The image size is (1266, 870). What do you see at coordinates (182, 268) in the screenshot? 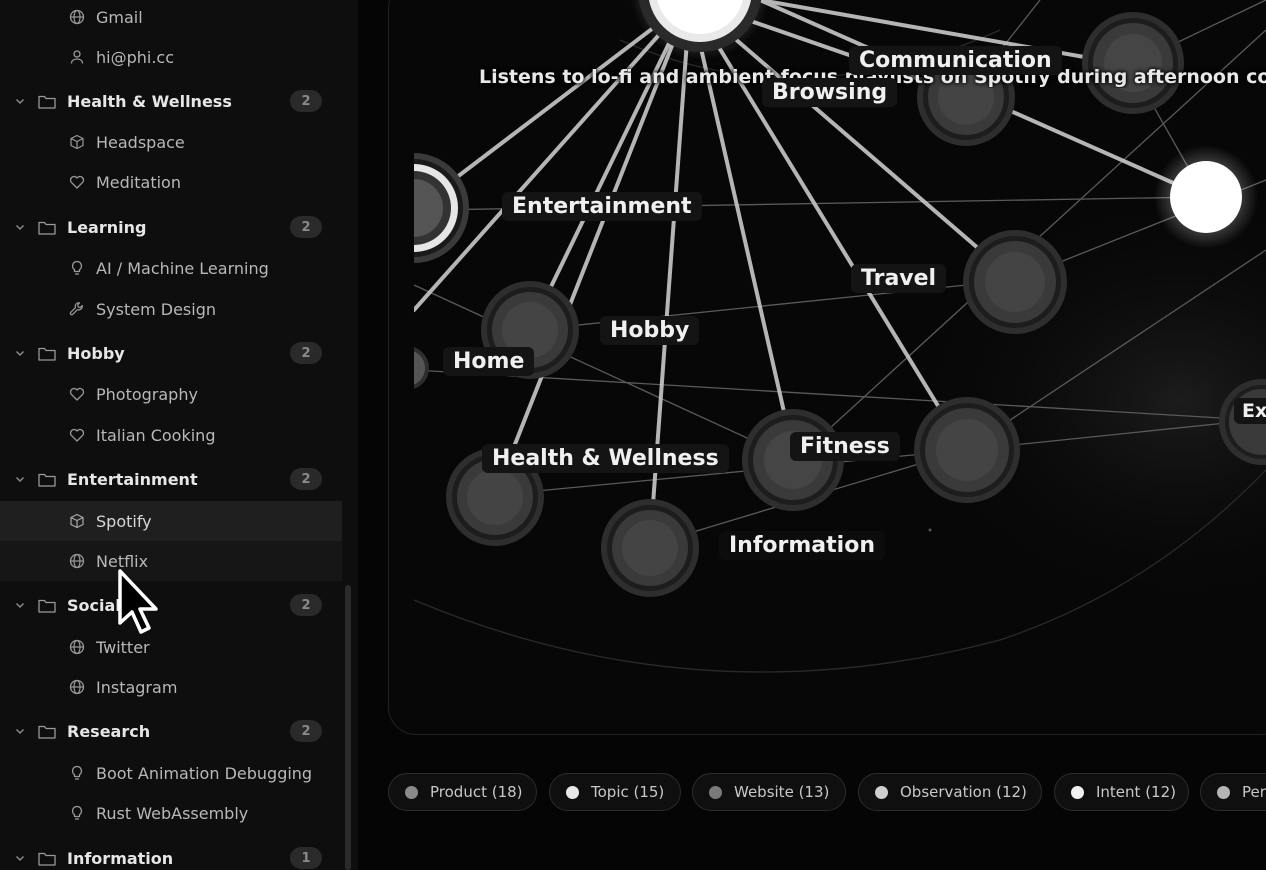
I see `sidebar-item-label: AI / Machine Learning` at bounding box center [182, 268].